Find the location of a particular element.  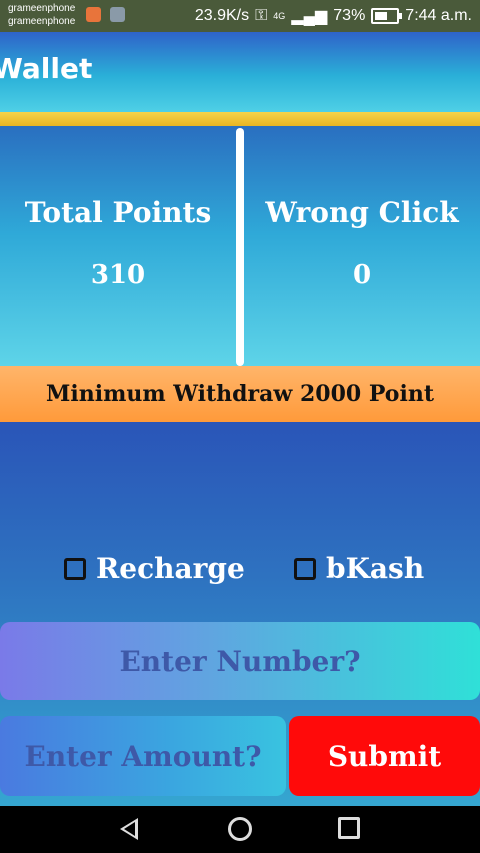

home-icon is located at coordinates (240, 829).